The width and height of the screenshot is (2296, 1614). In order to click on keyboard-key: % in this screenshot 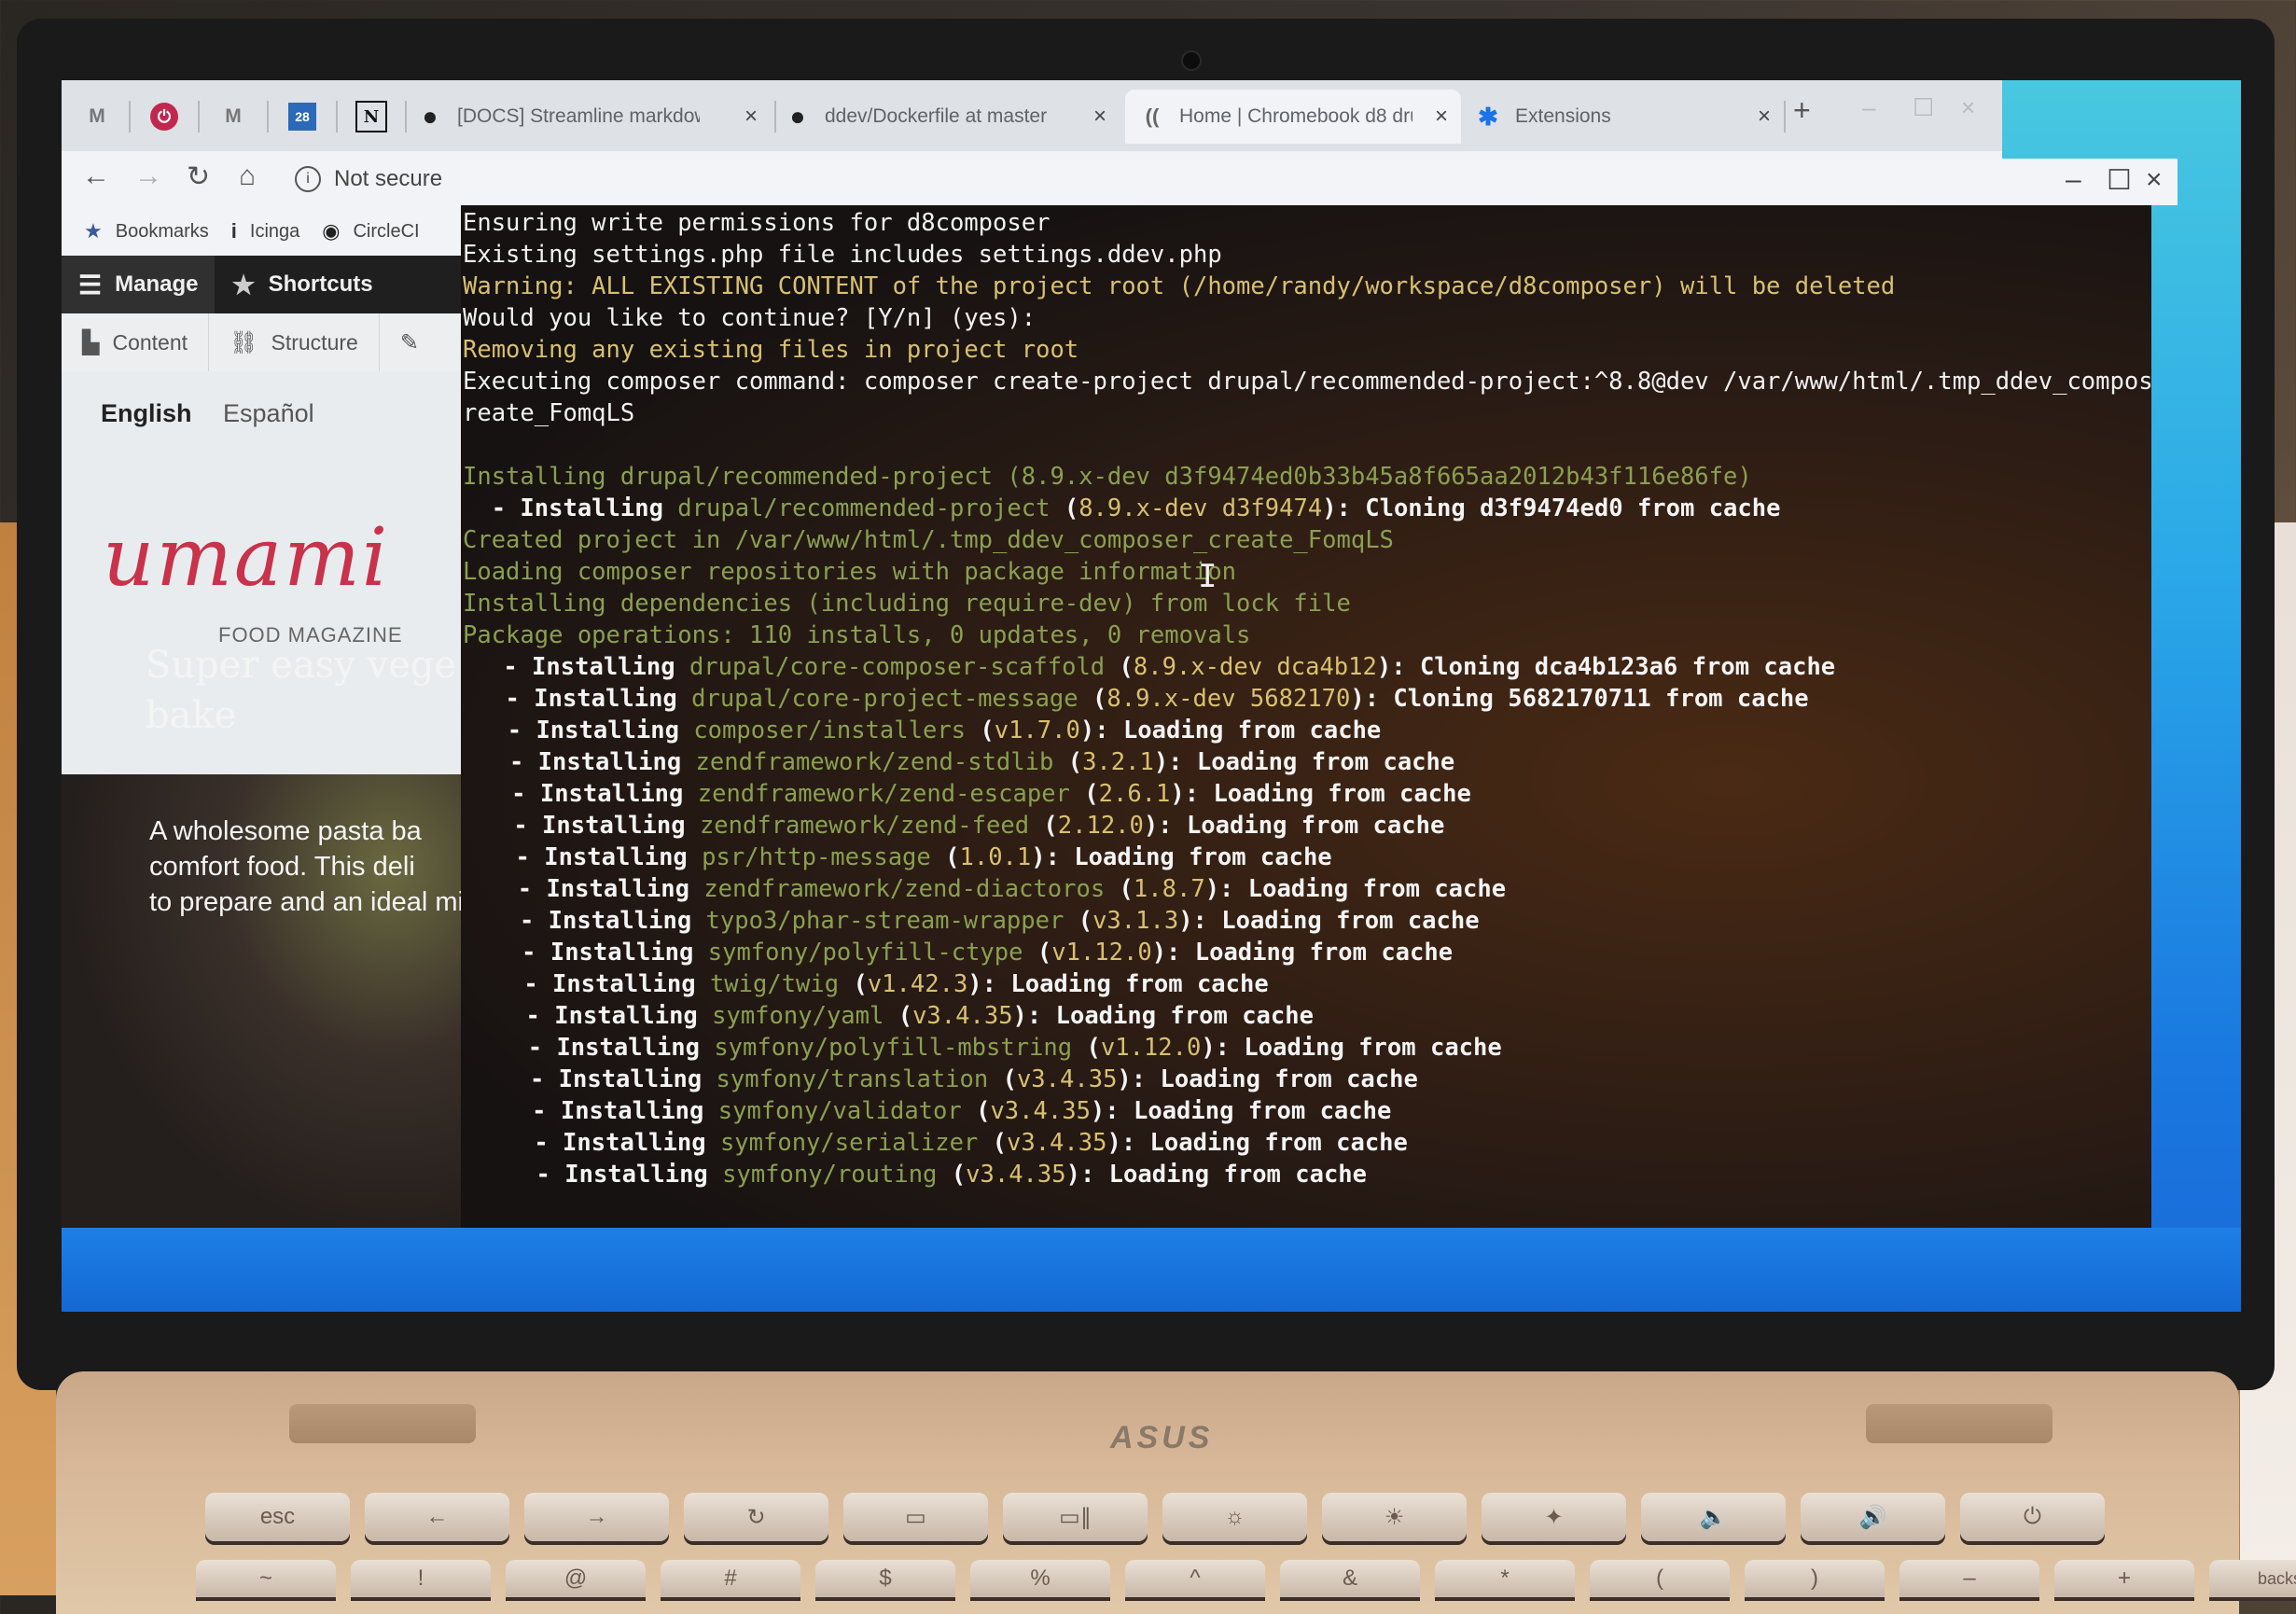, I will do `click(1040, 1578)`.